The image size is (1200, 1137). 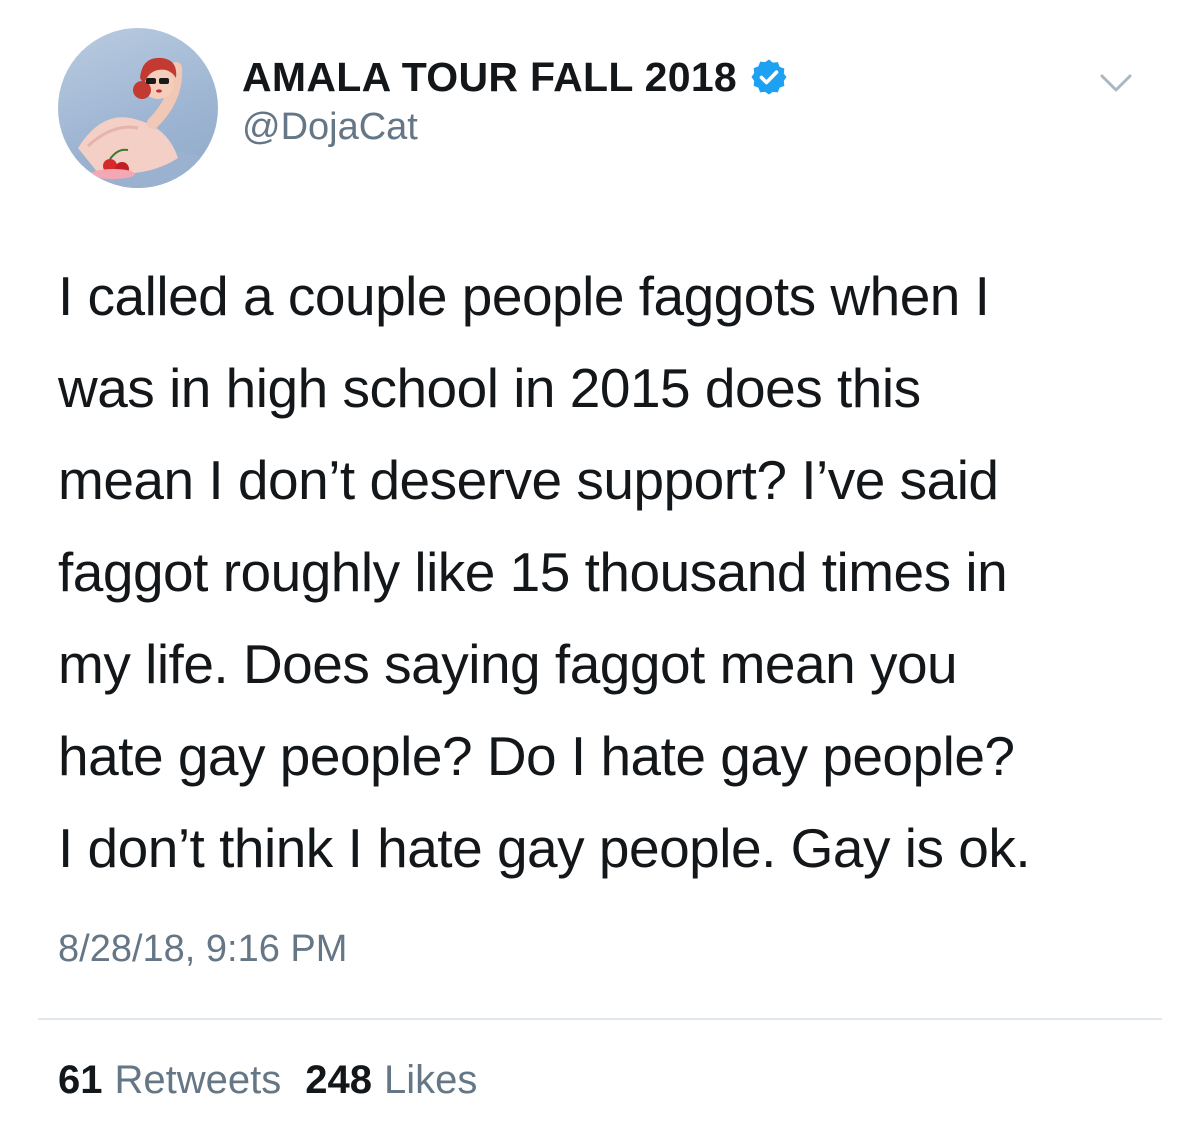 I want to click on likes-stat: 248 Likes, so click(x=391, y=1080).